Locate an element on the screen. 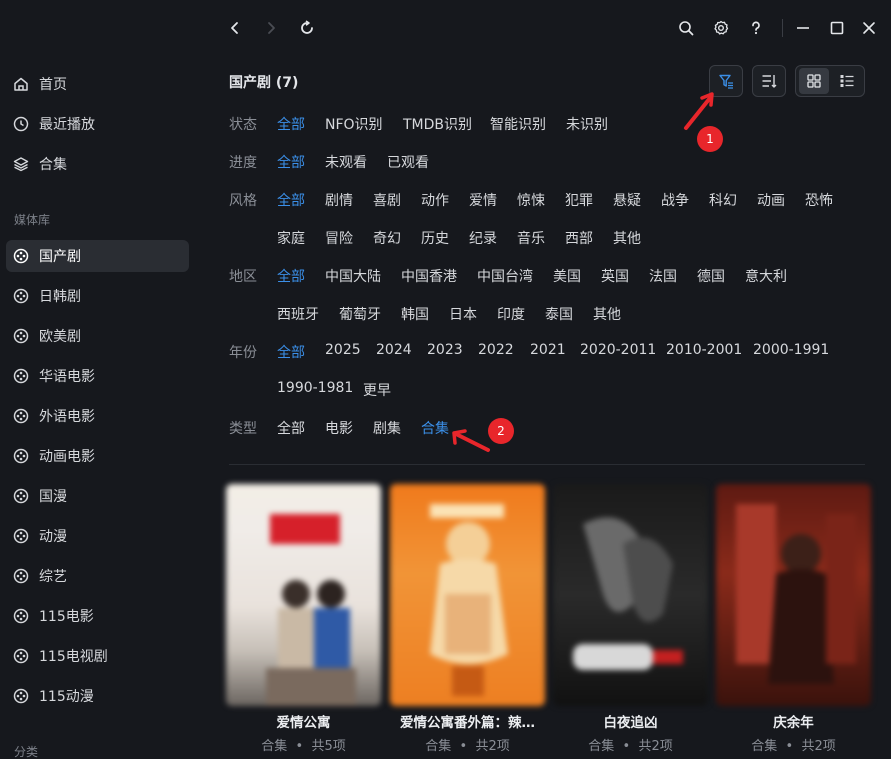 This screenshot has height=759, width=891. filter-option: 合集 is located at coordinates (435, 428).